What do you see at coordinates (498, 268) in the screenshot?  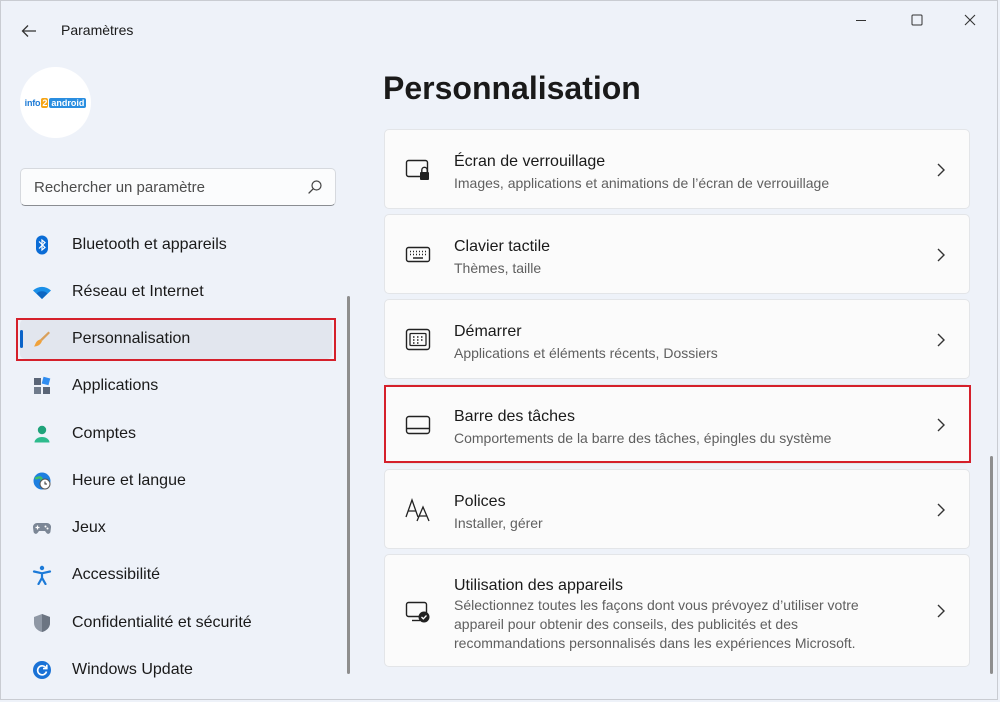 I see `card-subtitle: Thèmes, taille` at bounding box center [498, 268].